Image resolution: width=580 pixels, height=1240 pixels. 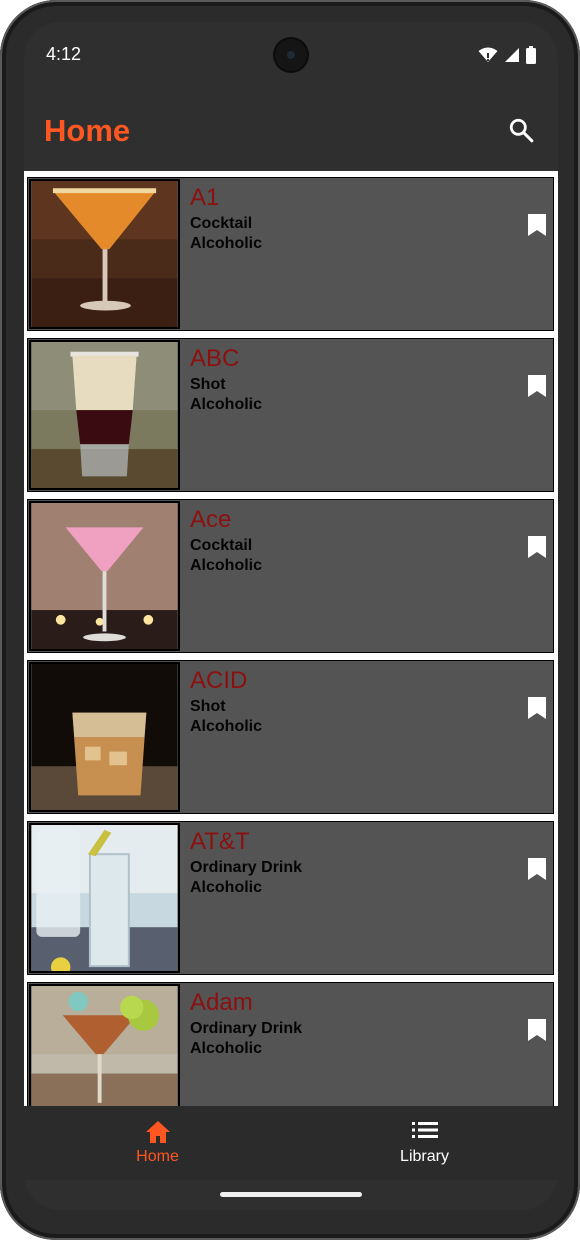 I want to click on drink-name: Ace, so click(x=211, y=519).